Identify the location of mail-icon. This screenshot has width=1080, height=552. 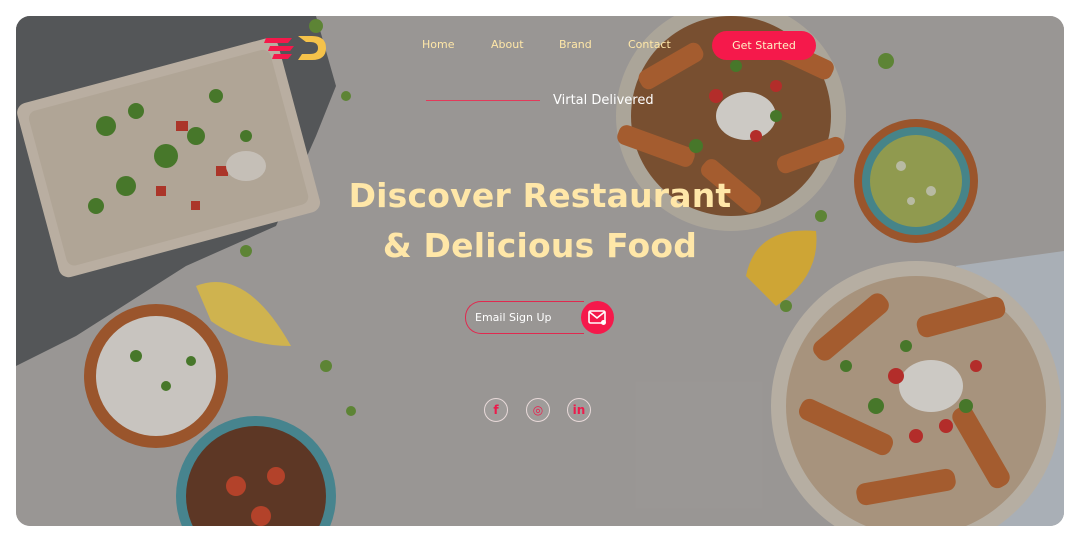
(597, 317).